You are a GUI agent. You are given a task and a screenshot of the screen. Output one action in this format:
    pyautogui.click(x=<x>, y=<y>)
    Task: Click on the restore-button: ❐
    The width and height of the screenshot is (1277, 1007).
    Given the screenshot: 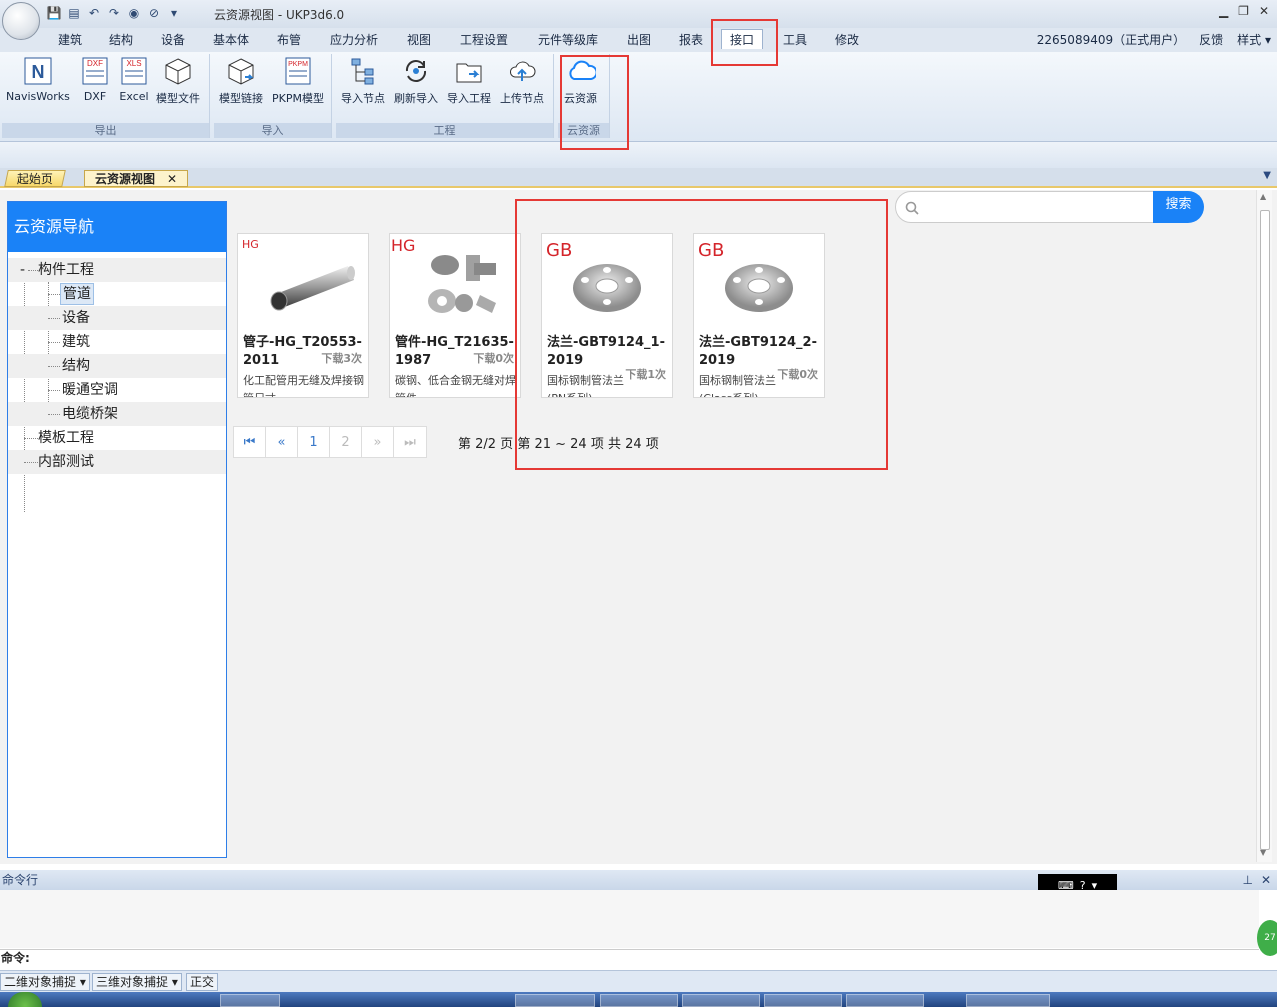 What is the action you would take?
    pyautogui.click(x=1243, y=11)
    